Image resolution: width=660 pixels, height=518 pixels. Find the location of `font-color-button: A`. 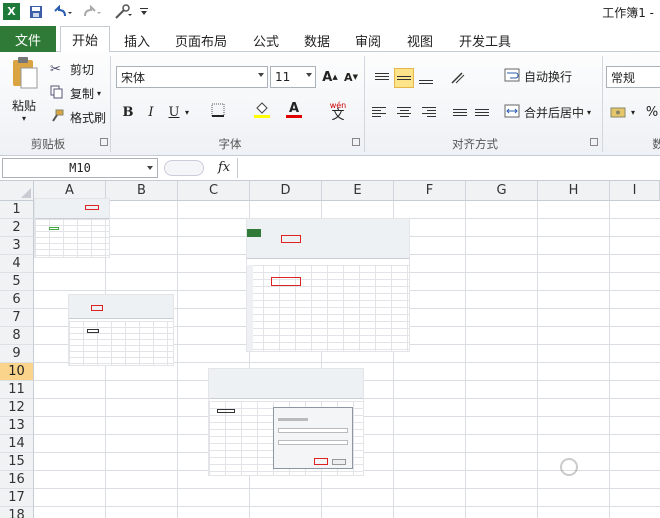

font-color-button: A is located at coordinates (294, 110).